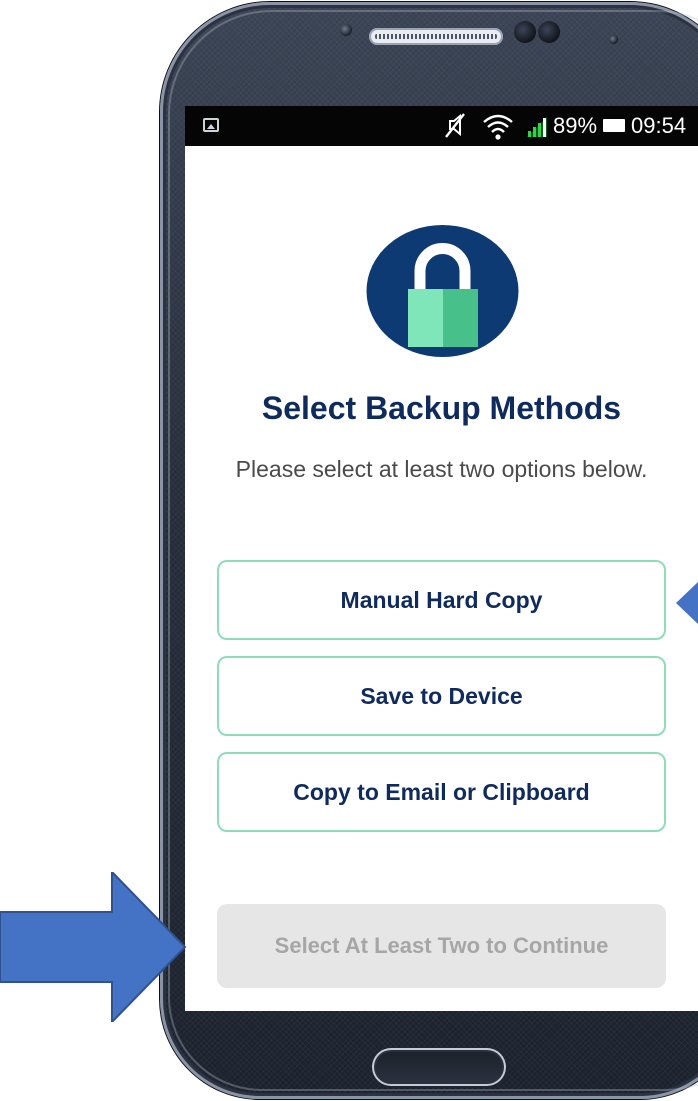 The height and width of the screenshot is (1101, 698). Describe the element at coordinates (441, 408) in the screenshot. I see `page-title: Select Backup Methods` at that location.